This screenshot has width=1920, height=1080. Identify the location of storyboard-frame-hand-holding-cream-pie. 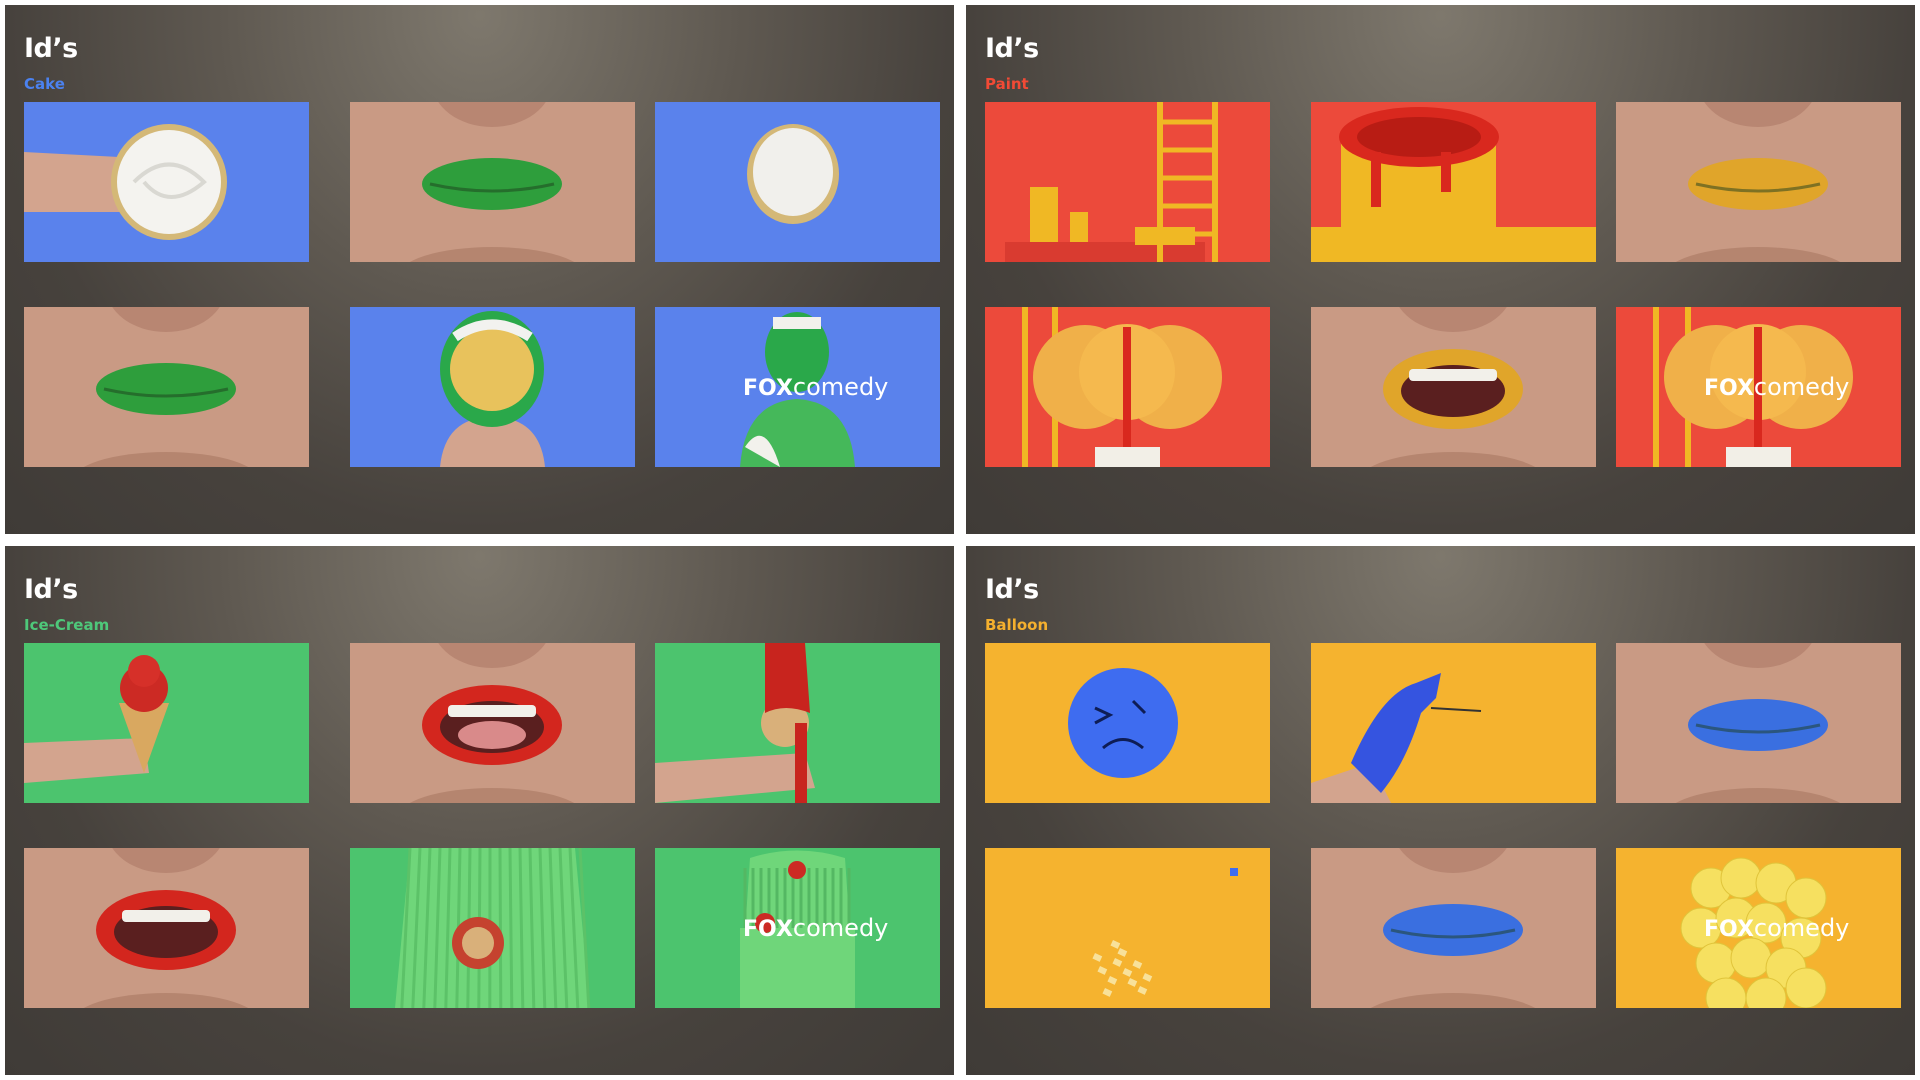
(166, 182).